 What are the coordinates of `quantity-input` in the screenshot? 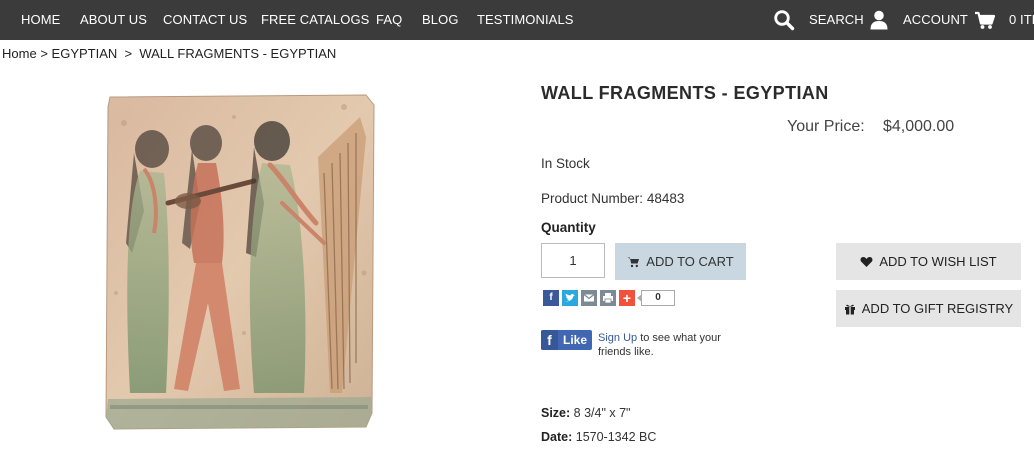 It's located at (573, 260).